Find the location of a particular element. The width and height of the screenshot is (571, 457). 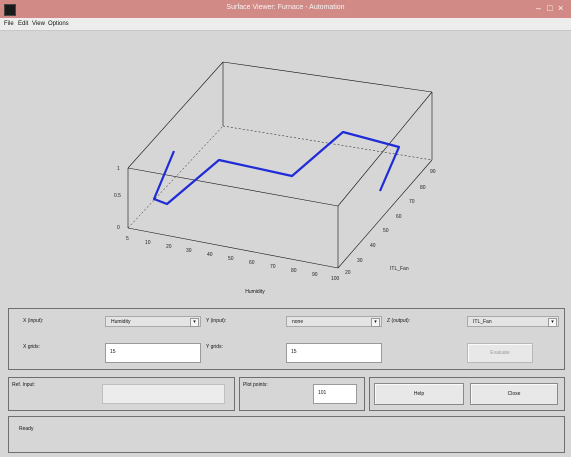

x-tick: 100 is located at coordinates (335, 279).